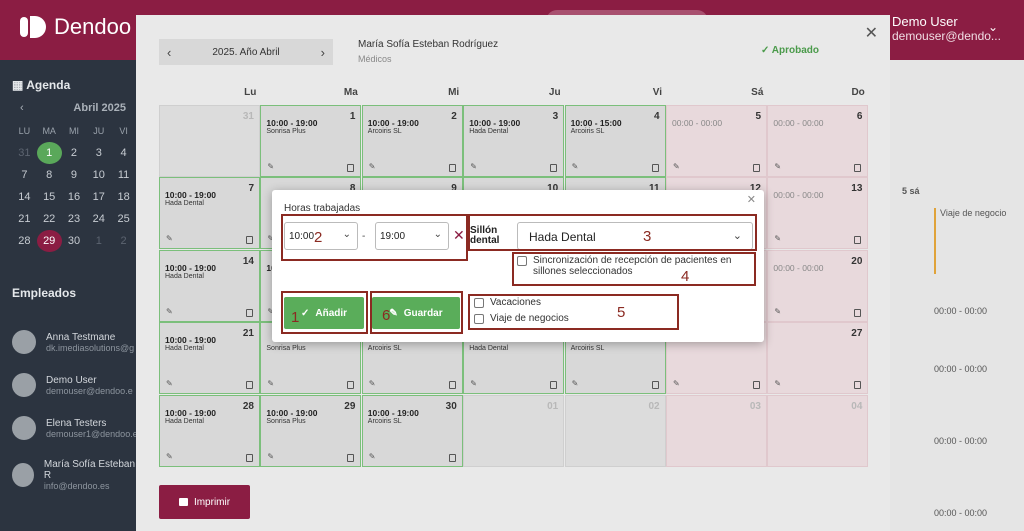 The width and height of the screenshot is (1024, 531). What do you see at coordinates (169, 52) in the screenshot?
I see `prev-icon: ‹` at bounding box center [169, 52].